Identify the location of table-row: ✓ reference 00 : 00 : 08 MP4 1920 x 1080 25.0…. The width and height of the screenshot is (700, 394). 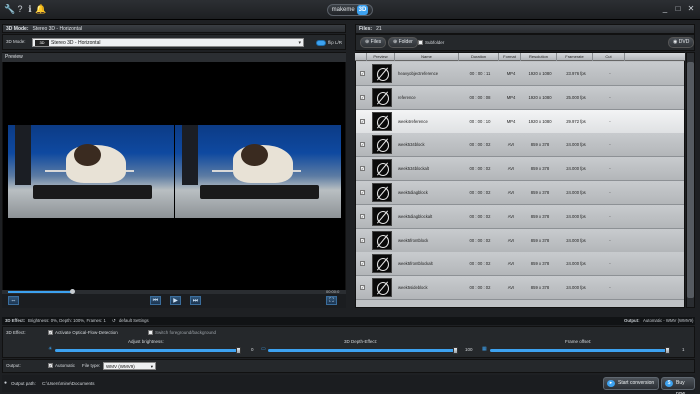
(520, 97).